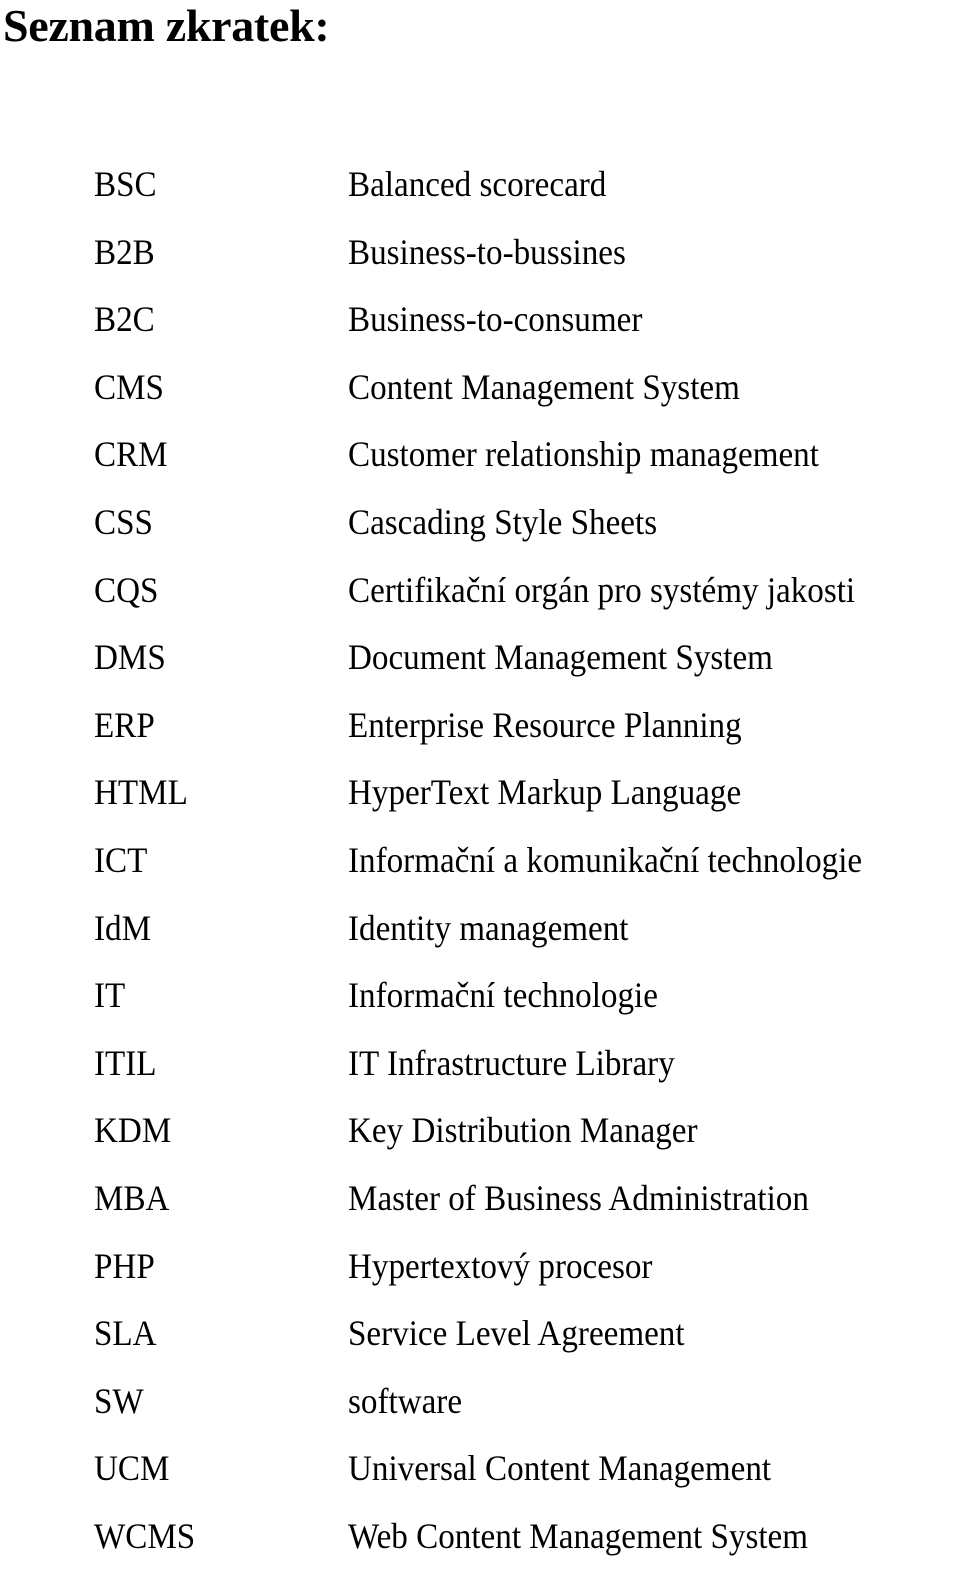 The width and height of the screenshot is (960, 1577). Describe the element at coordinates (560, 657) in the screenshot. I see `abbreviation-definition: Document Management System` at that location.